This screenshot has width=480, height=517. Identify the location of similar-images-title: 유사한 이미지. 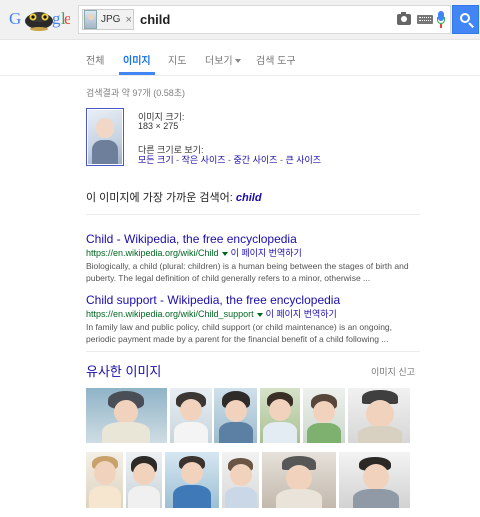
(123, 370).